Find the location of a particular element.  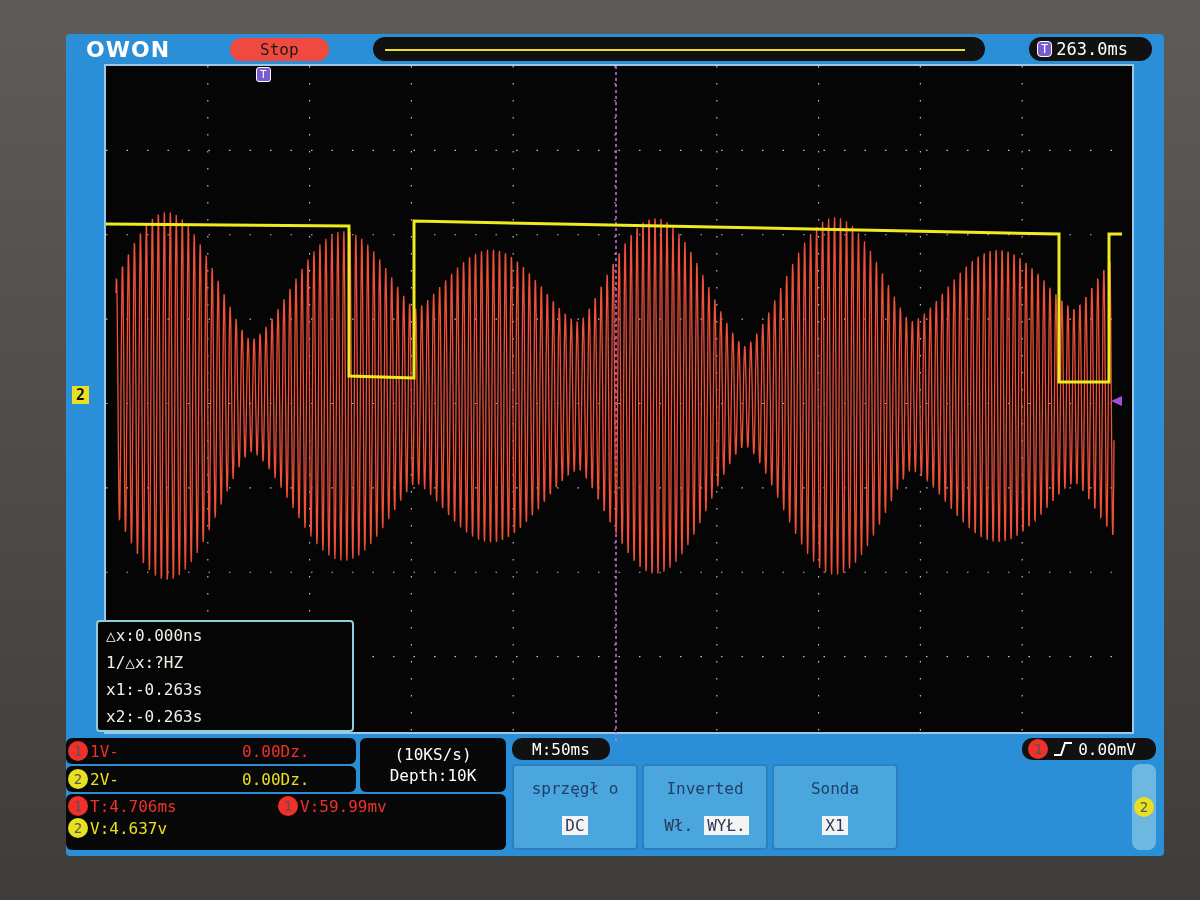

timebase: M:50ms is located at coordinates (561, 749).